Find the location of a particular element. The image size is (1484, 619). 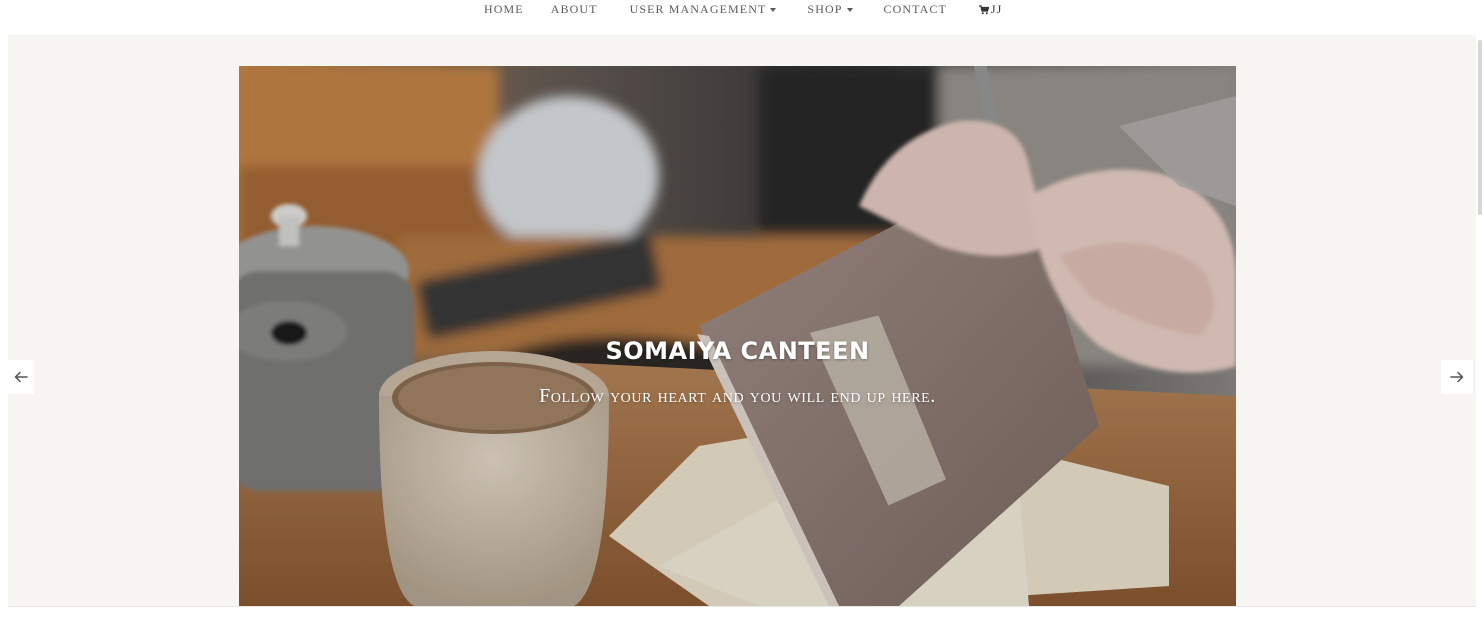

nav-home-link: Home is located at coordinates (504, 9).